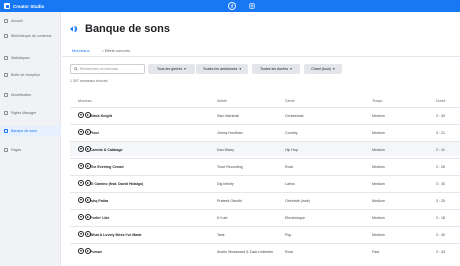 Image resolution: width=460 pixels, height=266 pixels. I want to click on page-header: Banque de sons, so click(120, 29).